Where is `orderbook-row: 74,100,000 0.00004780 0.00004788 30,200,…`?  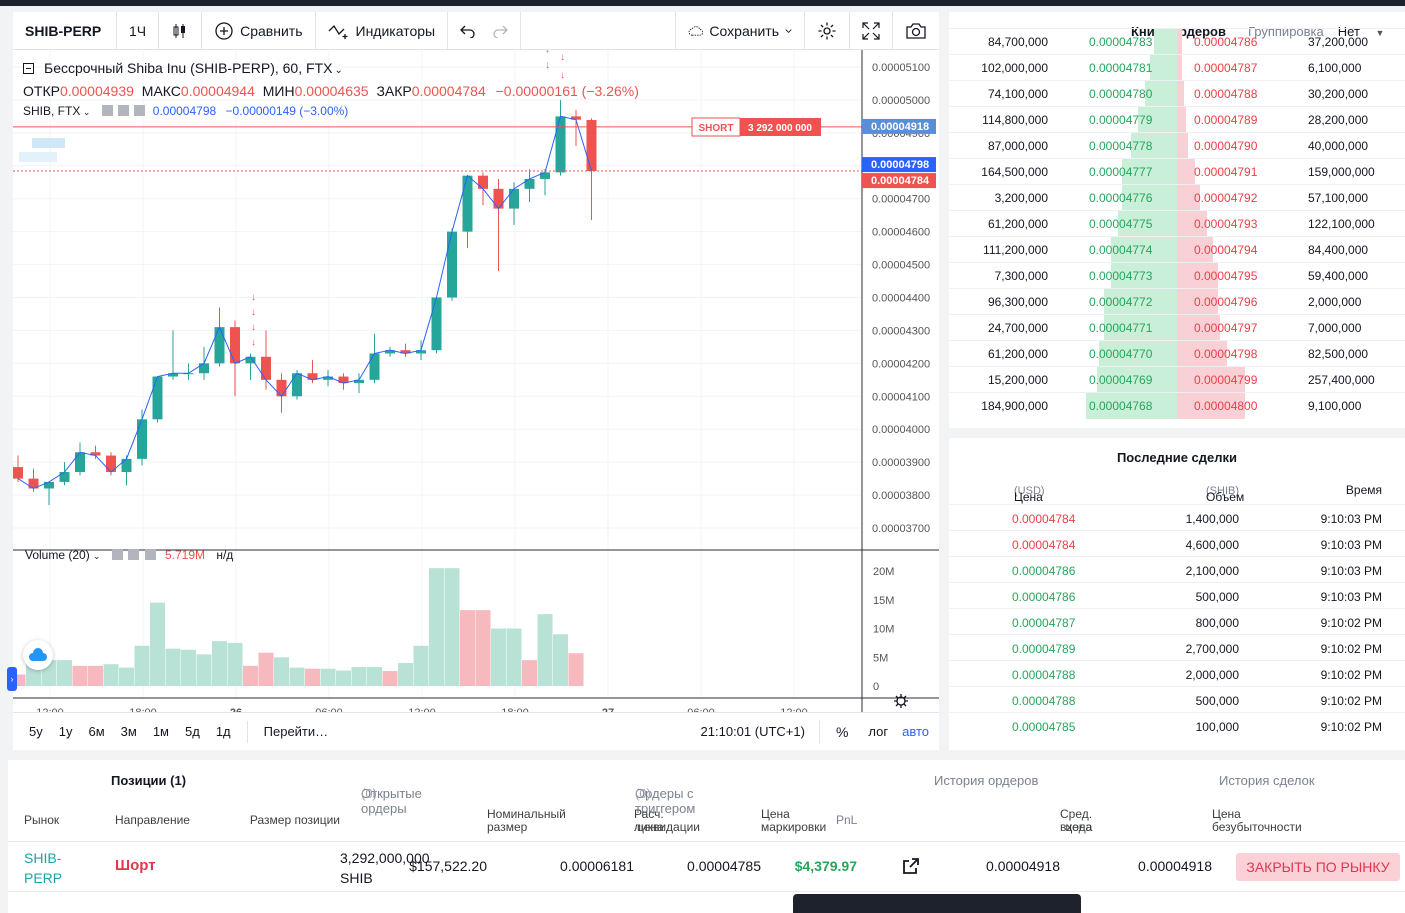 orderbook-row: 74,100,000 0.00004780 0.00004788 30,200,… is located at coordinates (1177, 93).